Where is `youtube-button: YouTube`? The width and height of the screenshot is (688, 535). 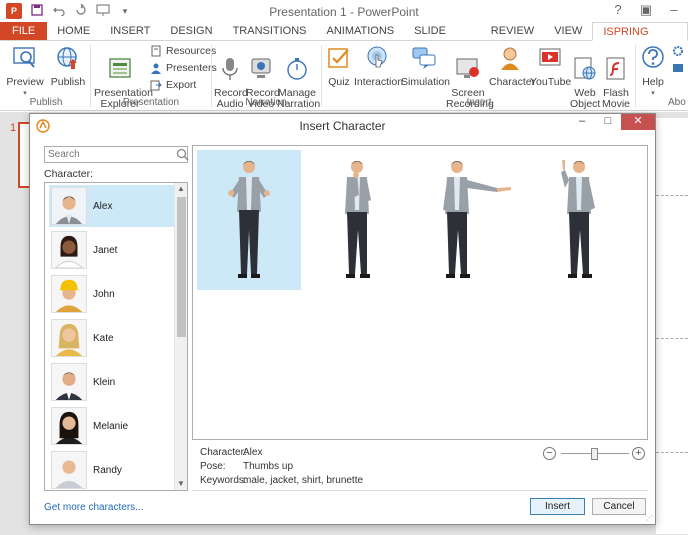 youtube-button: YouTube is located at coordinates (550, 66).